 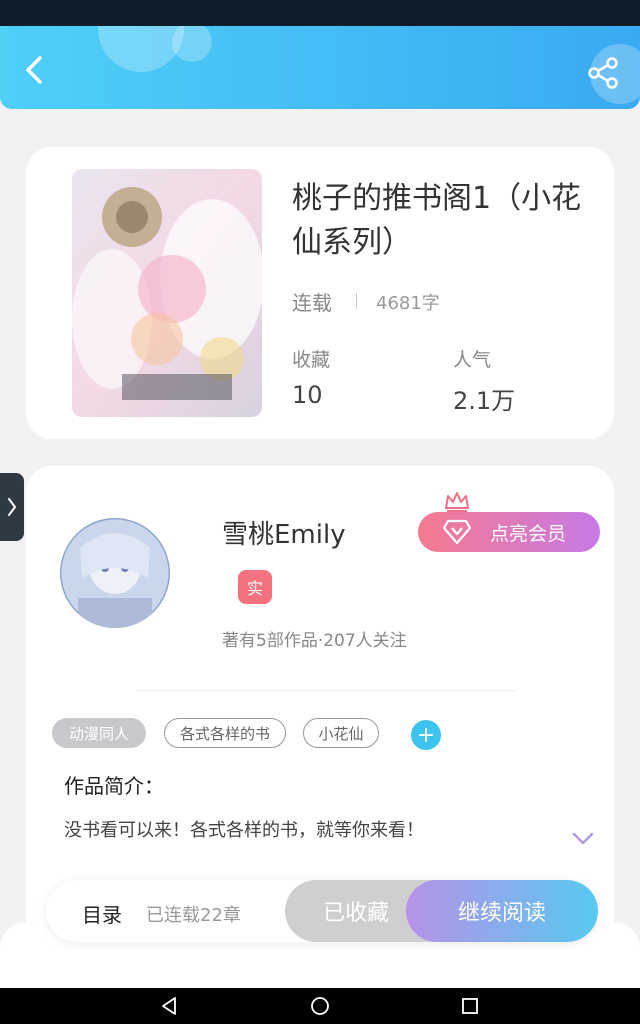 I want to click on system-nav-bar, so click(x=320, y=1006).